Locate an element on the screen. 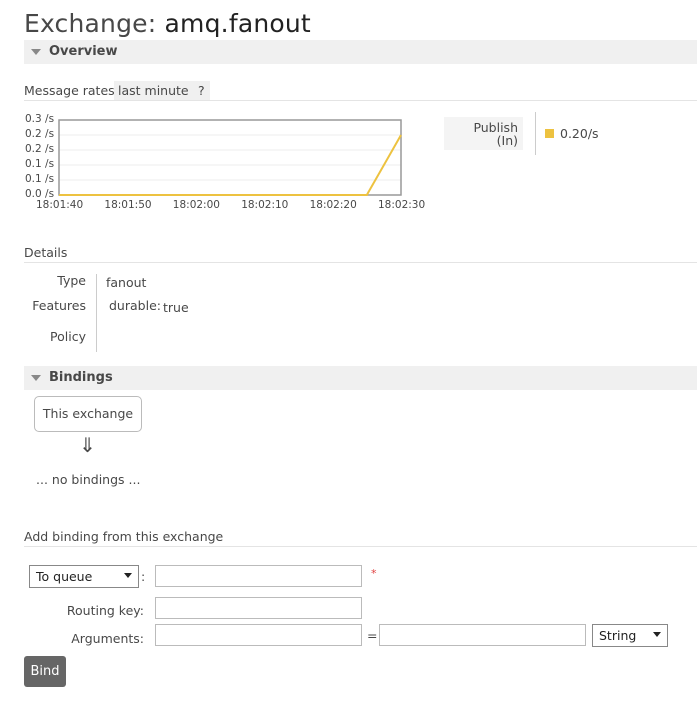 The width and height of the screenshot is (697, 705). destination-type-value: To queue is located at coordinates (64, 576).